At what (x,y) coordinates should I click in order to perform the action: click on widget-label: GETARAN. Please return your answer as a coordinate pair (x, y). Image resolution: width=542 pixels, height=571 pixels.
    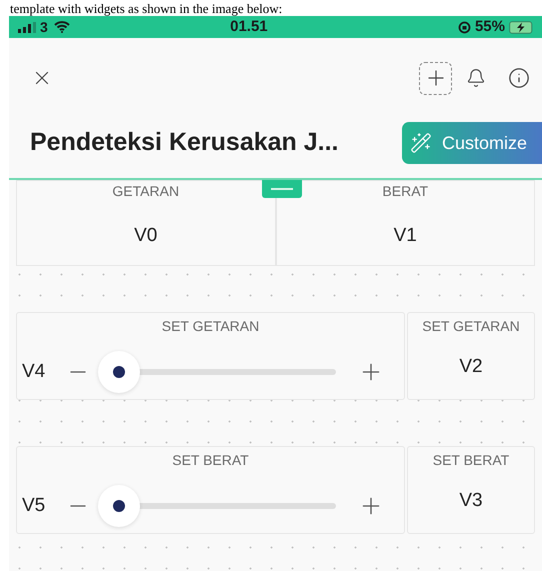
    Looking at the image, I should click on (146, 191).